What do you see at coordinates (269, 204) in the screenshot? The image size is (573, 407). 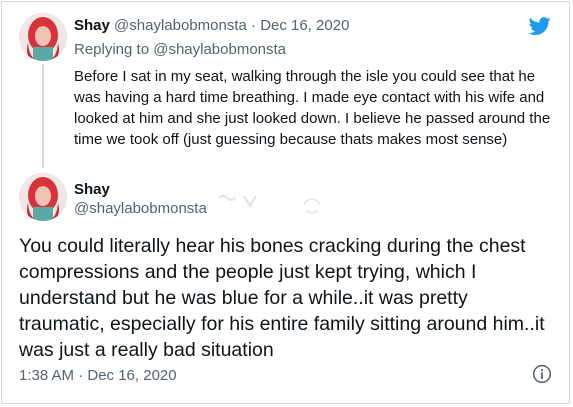 I see `watermark-logo` at bounding box center [269, 204].